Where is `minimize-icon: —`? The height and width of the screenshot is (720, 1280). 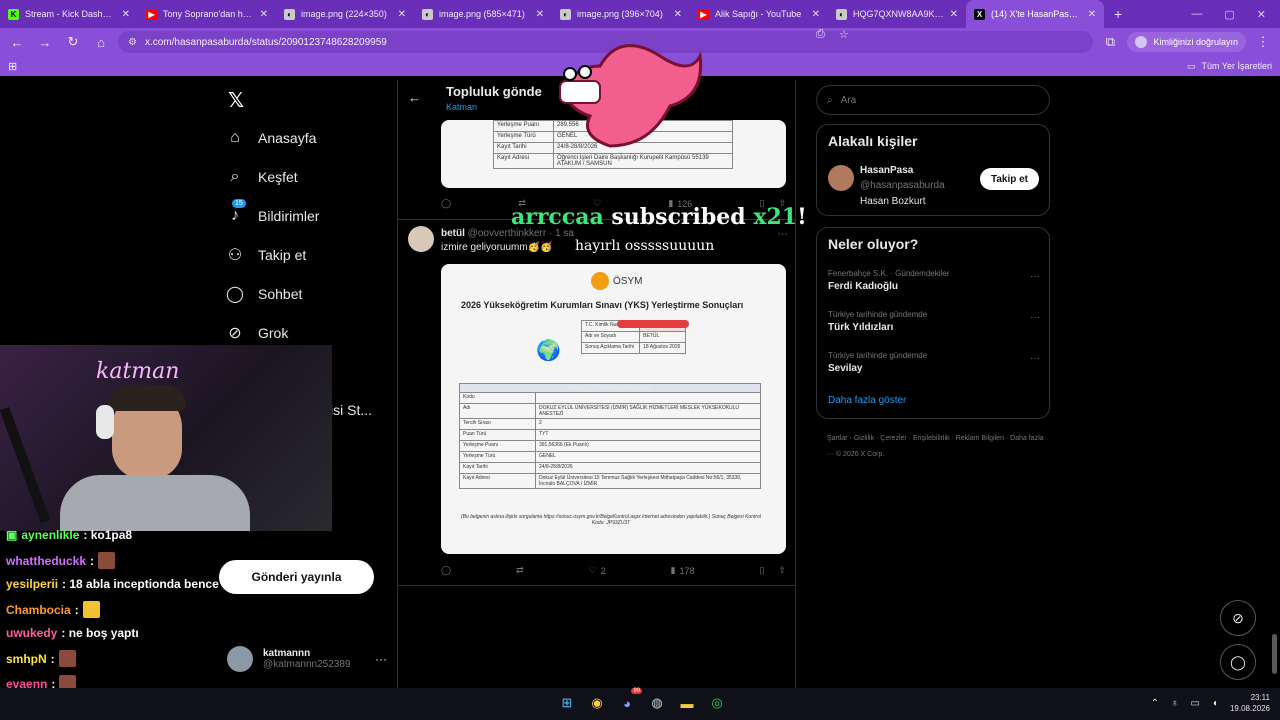 minimize-icon: — is located at coordinates (1196, 14).